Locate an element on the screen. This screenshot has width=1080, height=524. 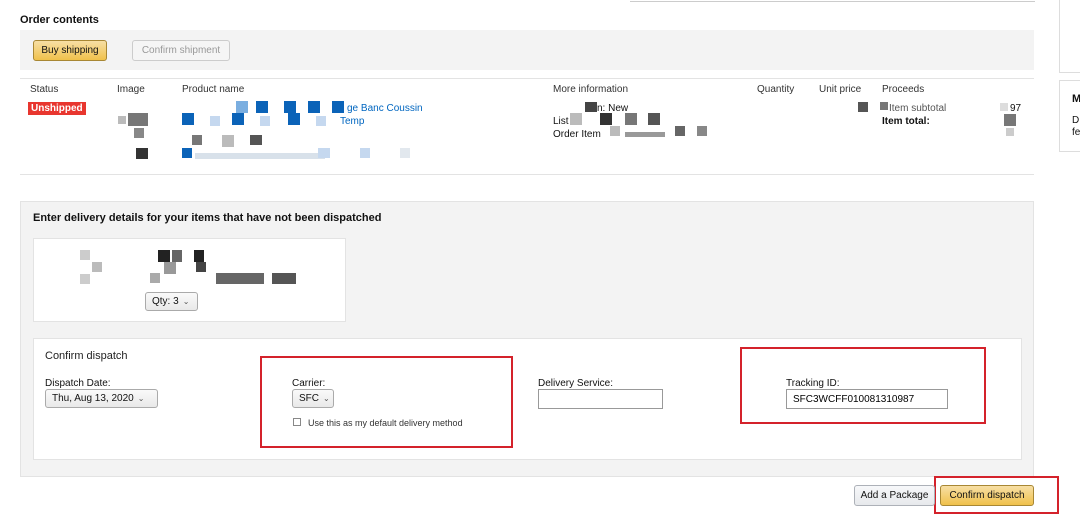
proceeds-subtotal-value: 97 is located at coordinates (1016, 108).